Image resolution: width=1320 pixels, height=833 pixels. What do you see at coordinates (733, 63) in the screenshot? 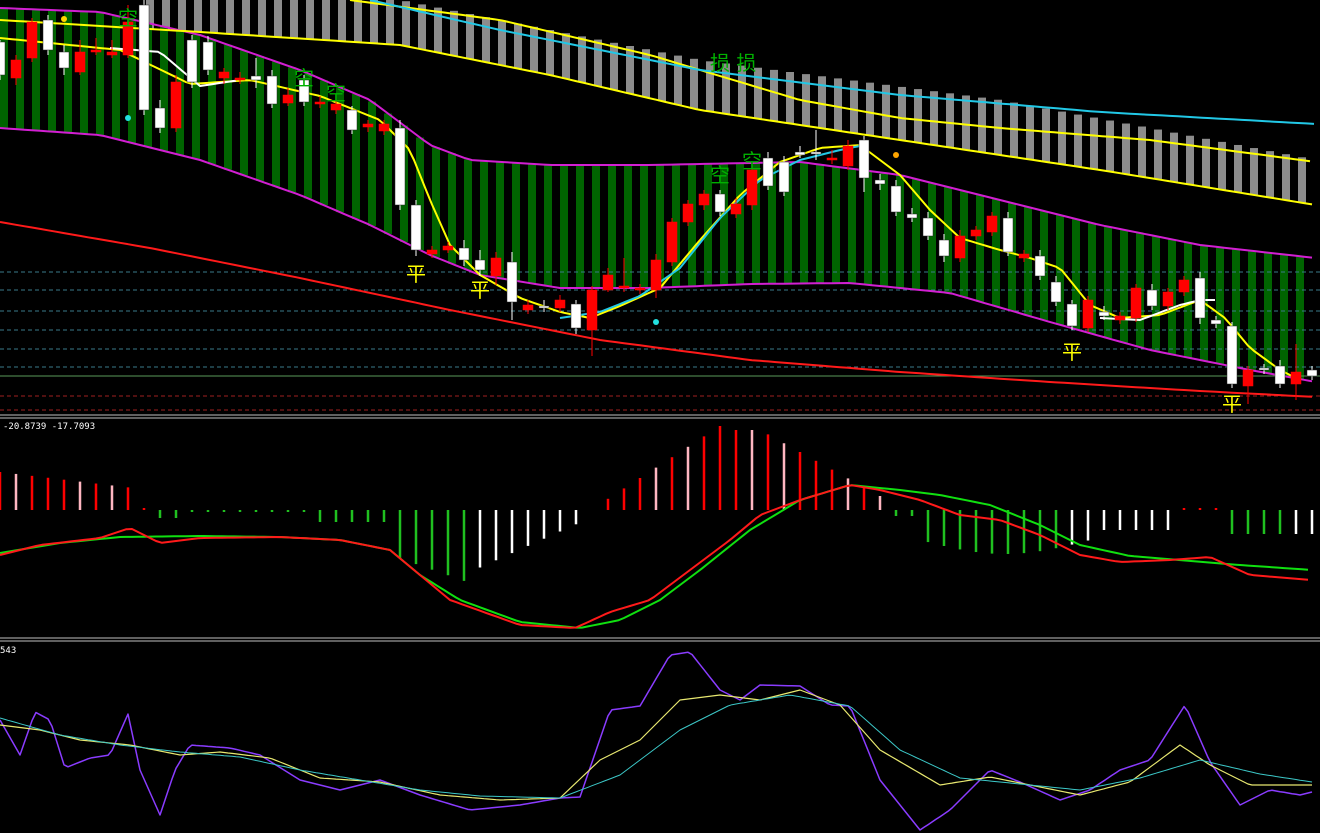
I see `signal-label: 损 损` at bounding box center [733, 63].